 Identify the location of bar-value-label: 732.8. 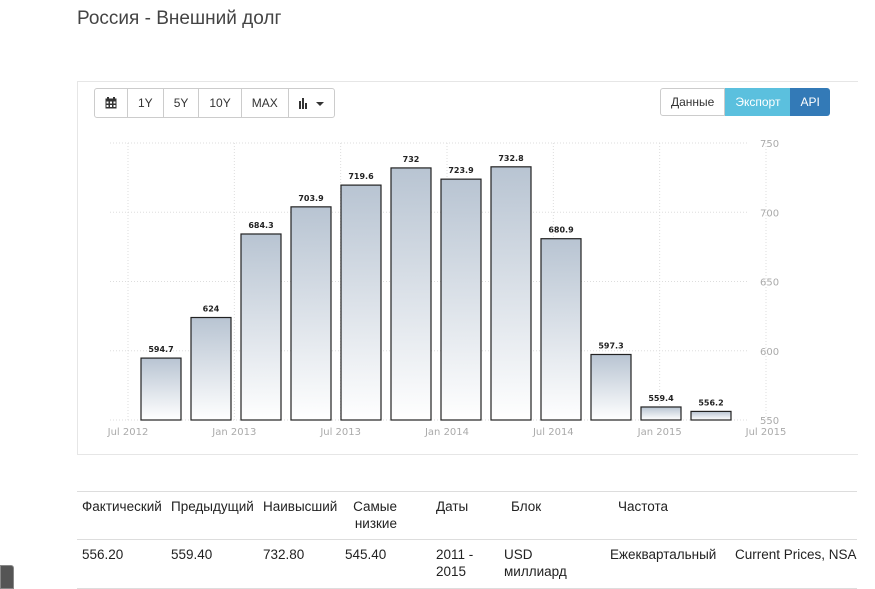
(511, 158).